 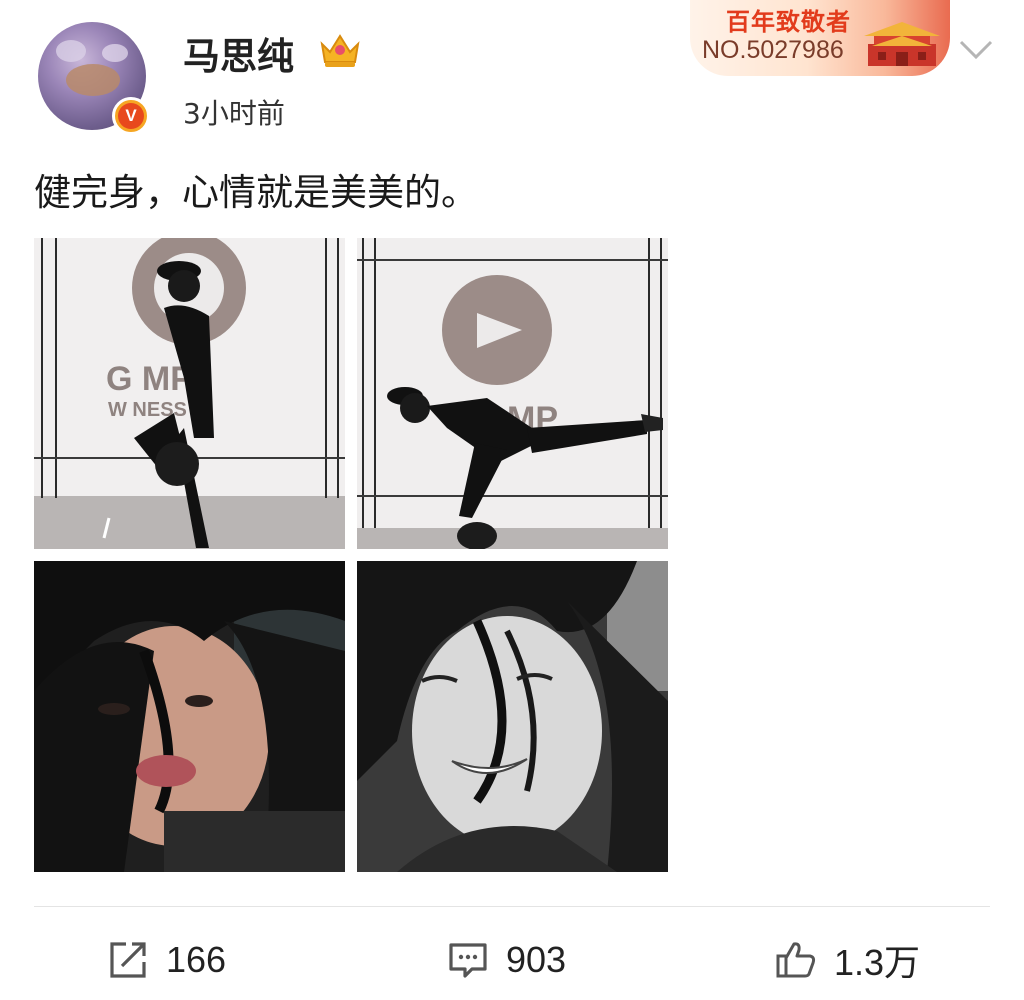 What do you see at coordinates (340, 50) in the screenshot?
I see `crown-icon` at bounding box center [340, 50].